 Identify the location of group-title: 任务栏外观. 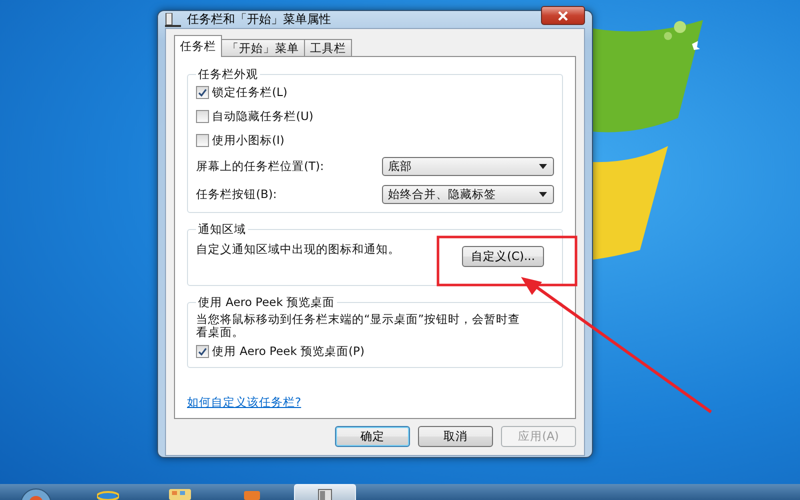
(228, 74).